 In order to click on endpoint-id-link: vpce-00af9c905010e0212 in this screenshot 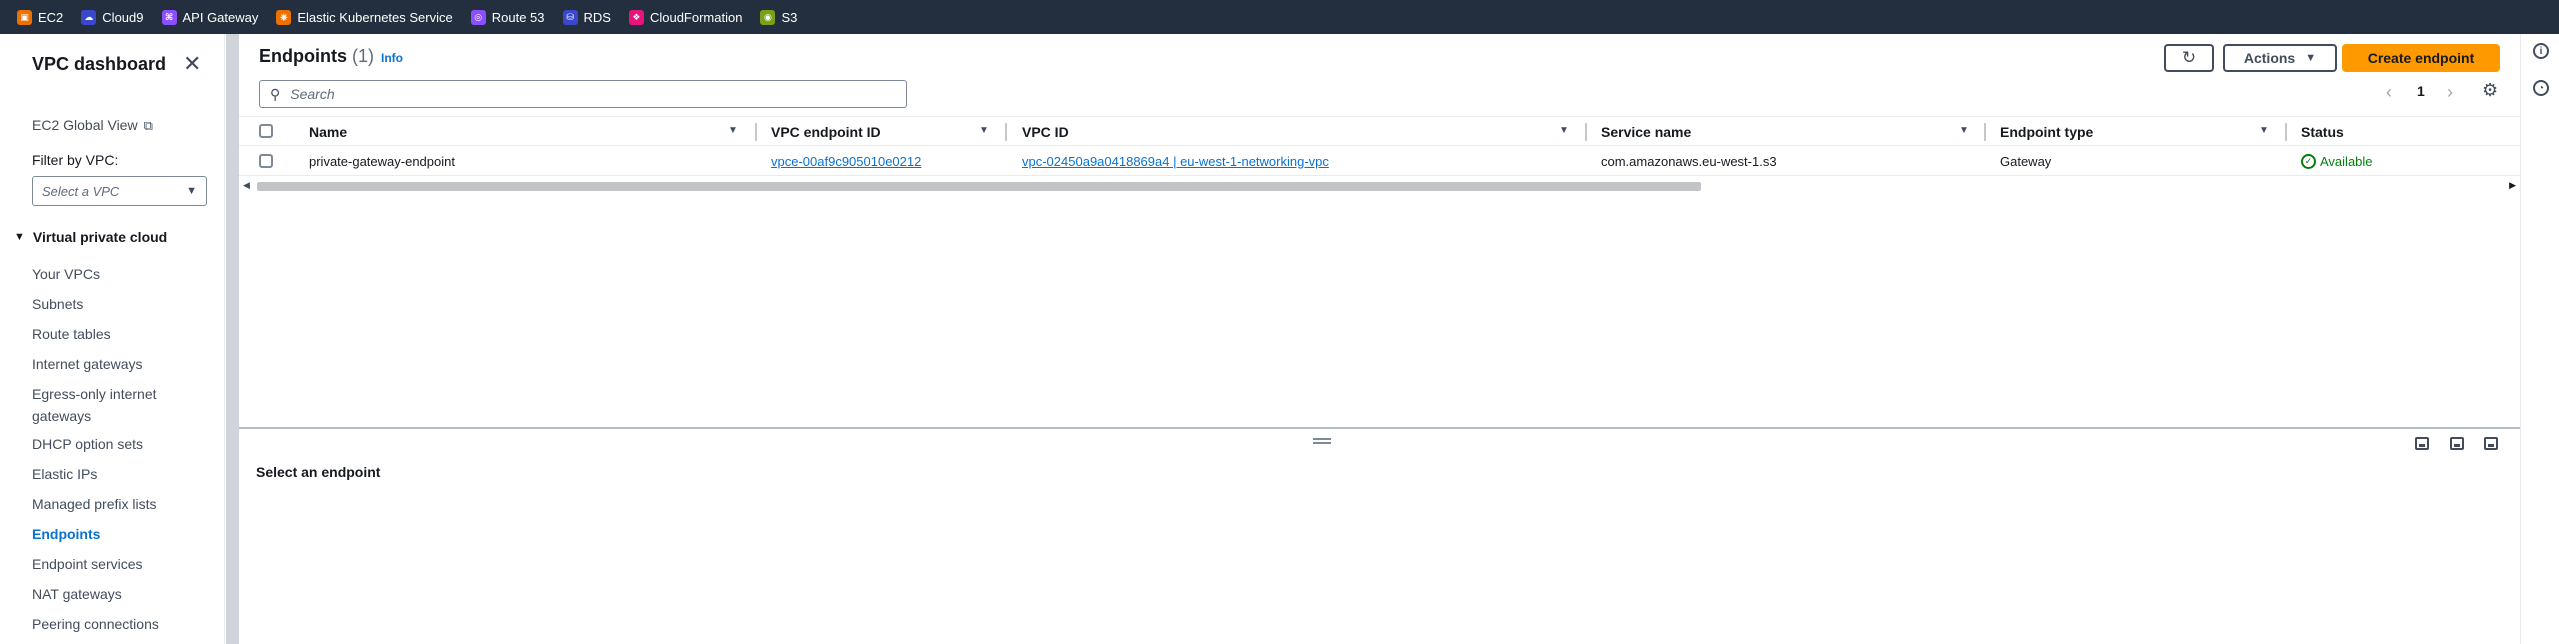, I will do `click(846, 161)`.